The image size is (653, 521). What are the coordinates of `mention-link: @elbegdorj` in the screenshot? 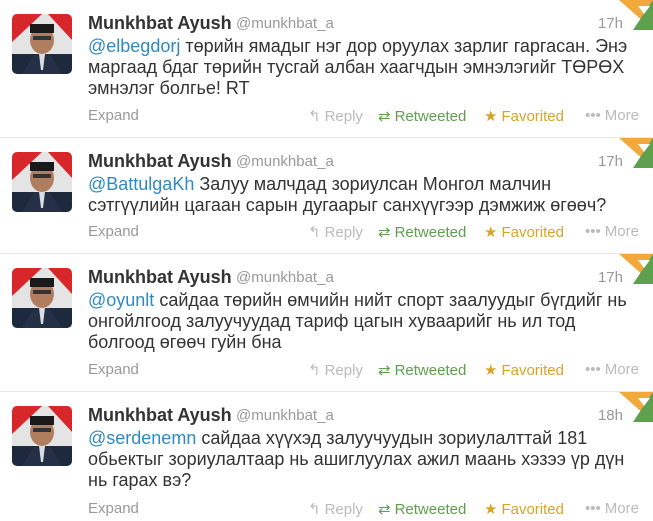 It's located at (134, 46).